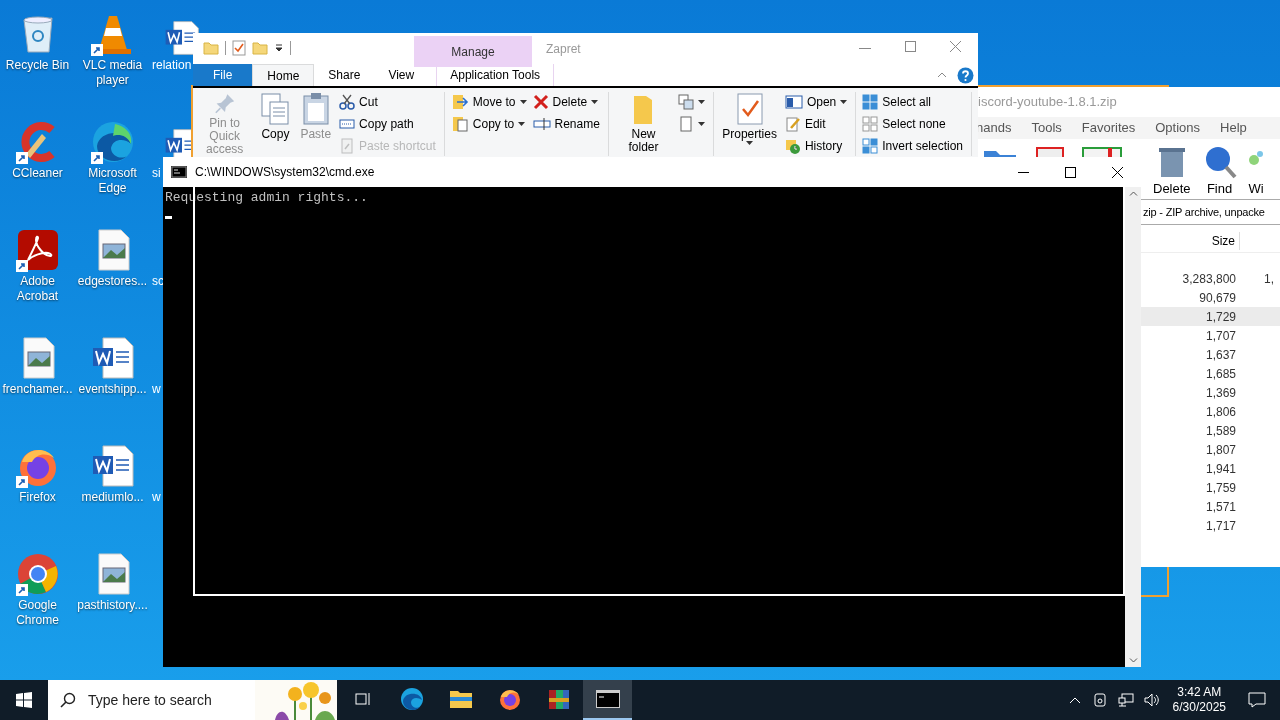  Describe the element at coordinates (1108, 128) in the screenshot. I see `menu-item: Favorites` at that location.